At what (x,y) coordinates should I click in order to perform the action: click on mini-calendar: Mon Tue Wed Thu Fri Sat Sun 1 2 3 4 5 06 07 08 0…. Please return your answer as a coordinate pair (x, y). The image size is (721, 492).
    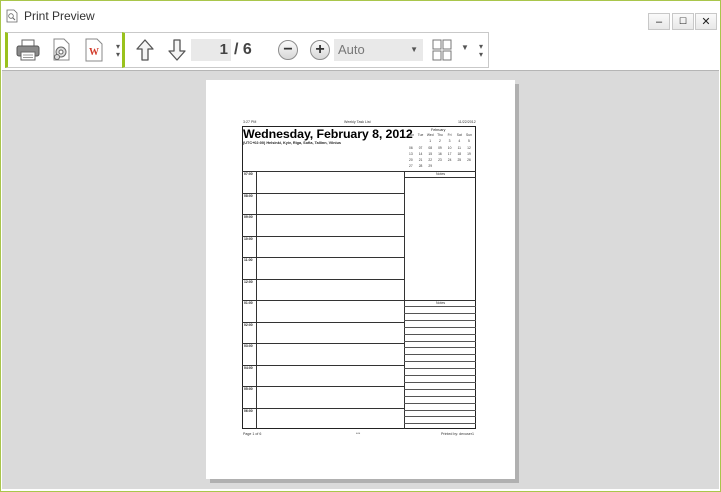
    Looking at the image, I should click on (440, 151).